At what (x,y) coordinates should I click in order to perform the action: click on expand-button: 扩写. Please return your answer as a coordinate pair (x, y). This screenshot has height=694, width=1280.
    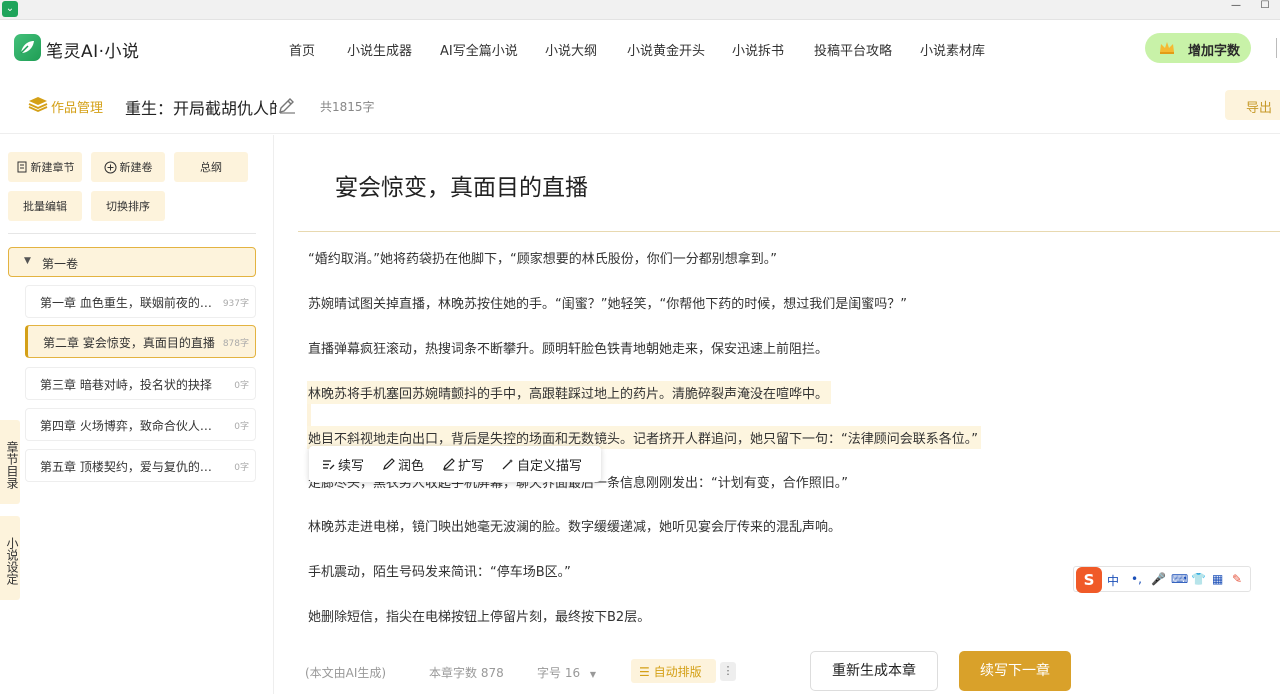
    Looking at the image, I should click on (463, 464).